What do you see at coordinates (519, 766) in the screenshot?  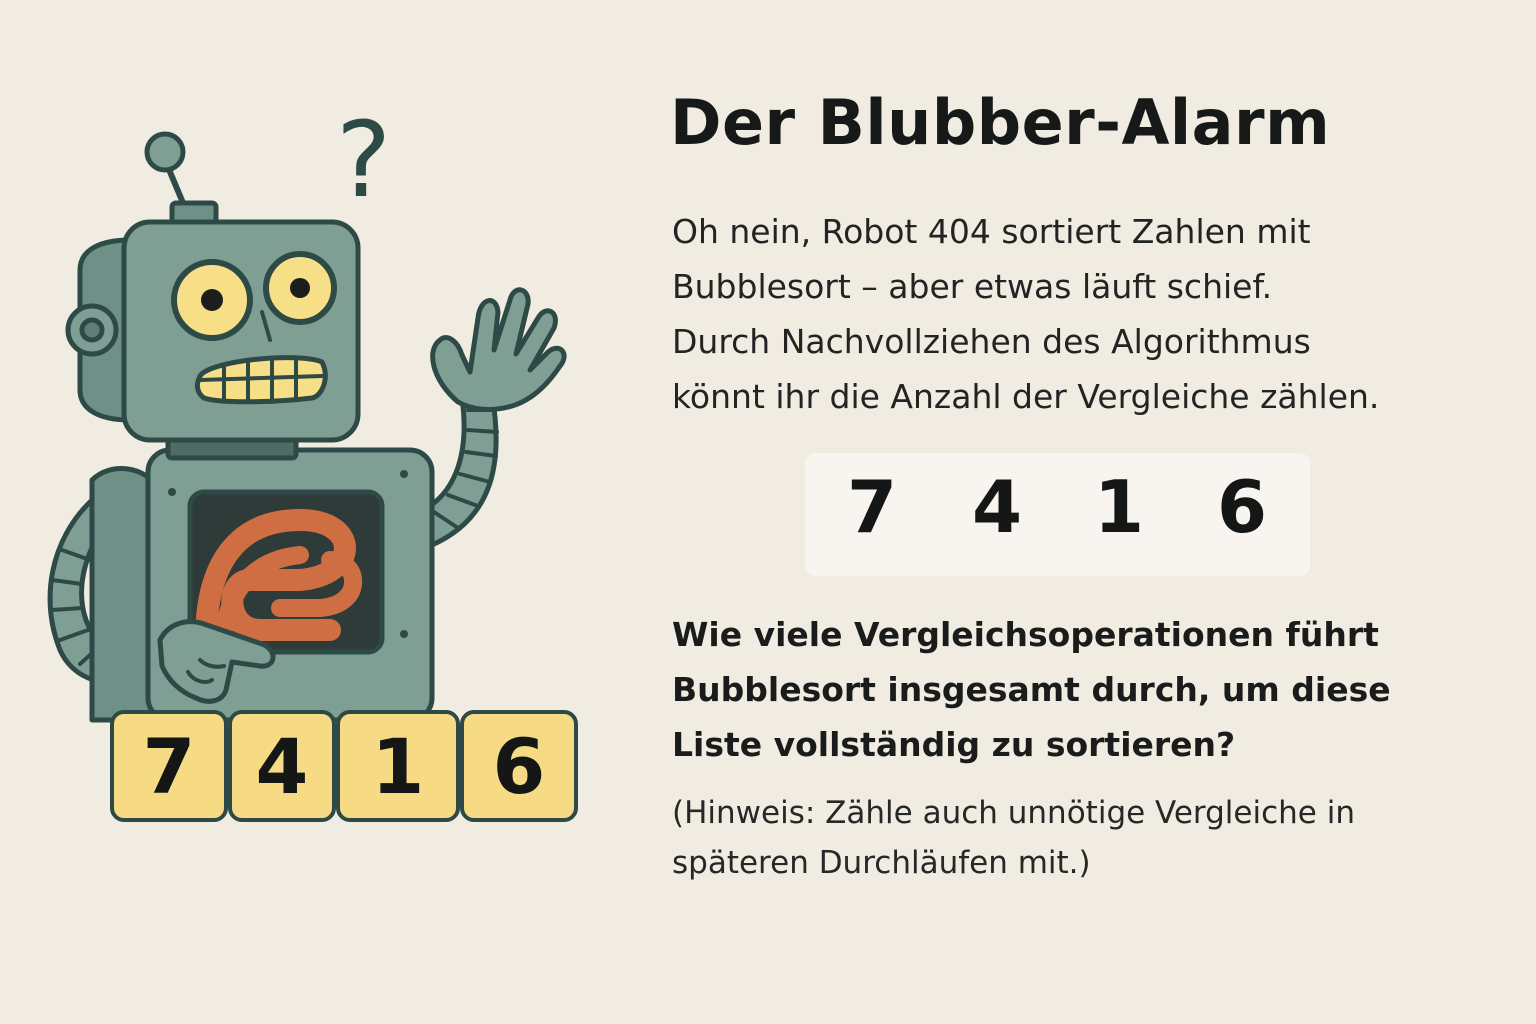 I see `number-tile: 6` at bounding box center [519, 766].